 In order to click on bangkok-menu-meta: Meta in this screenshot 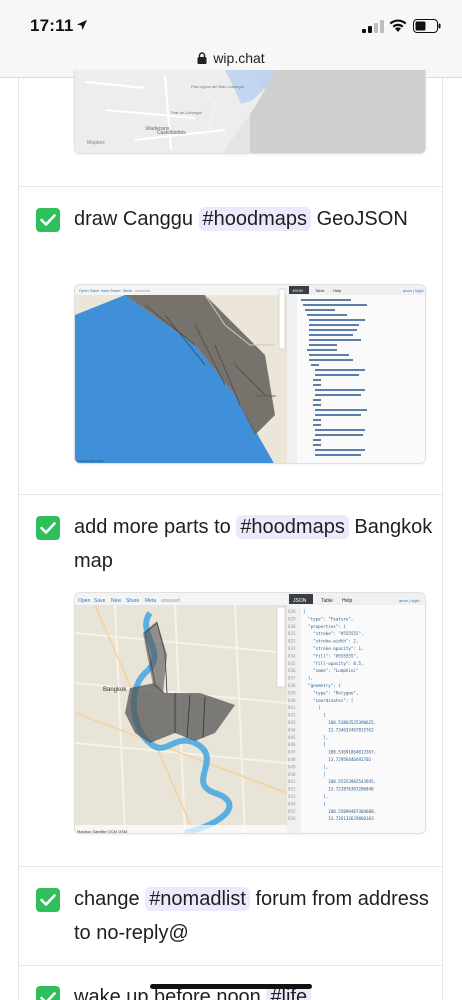, I will do `click(150, 601)`.